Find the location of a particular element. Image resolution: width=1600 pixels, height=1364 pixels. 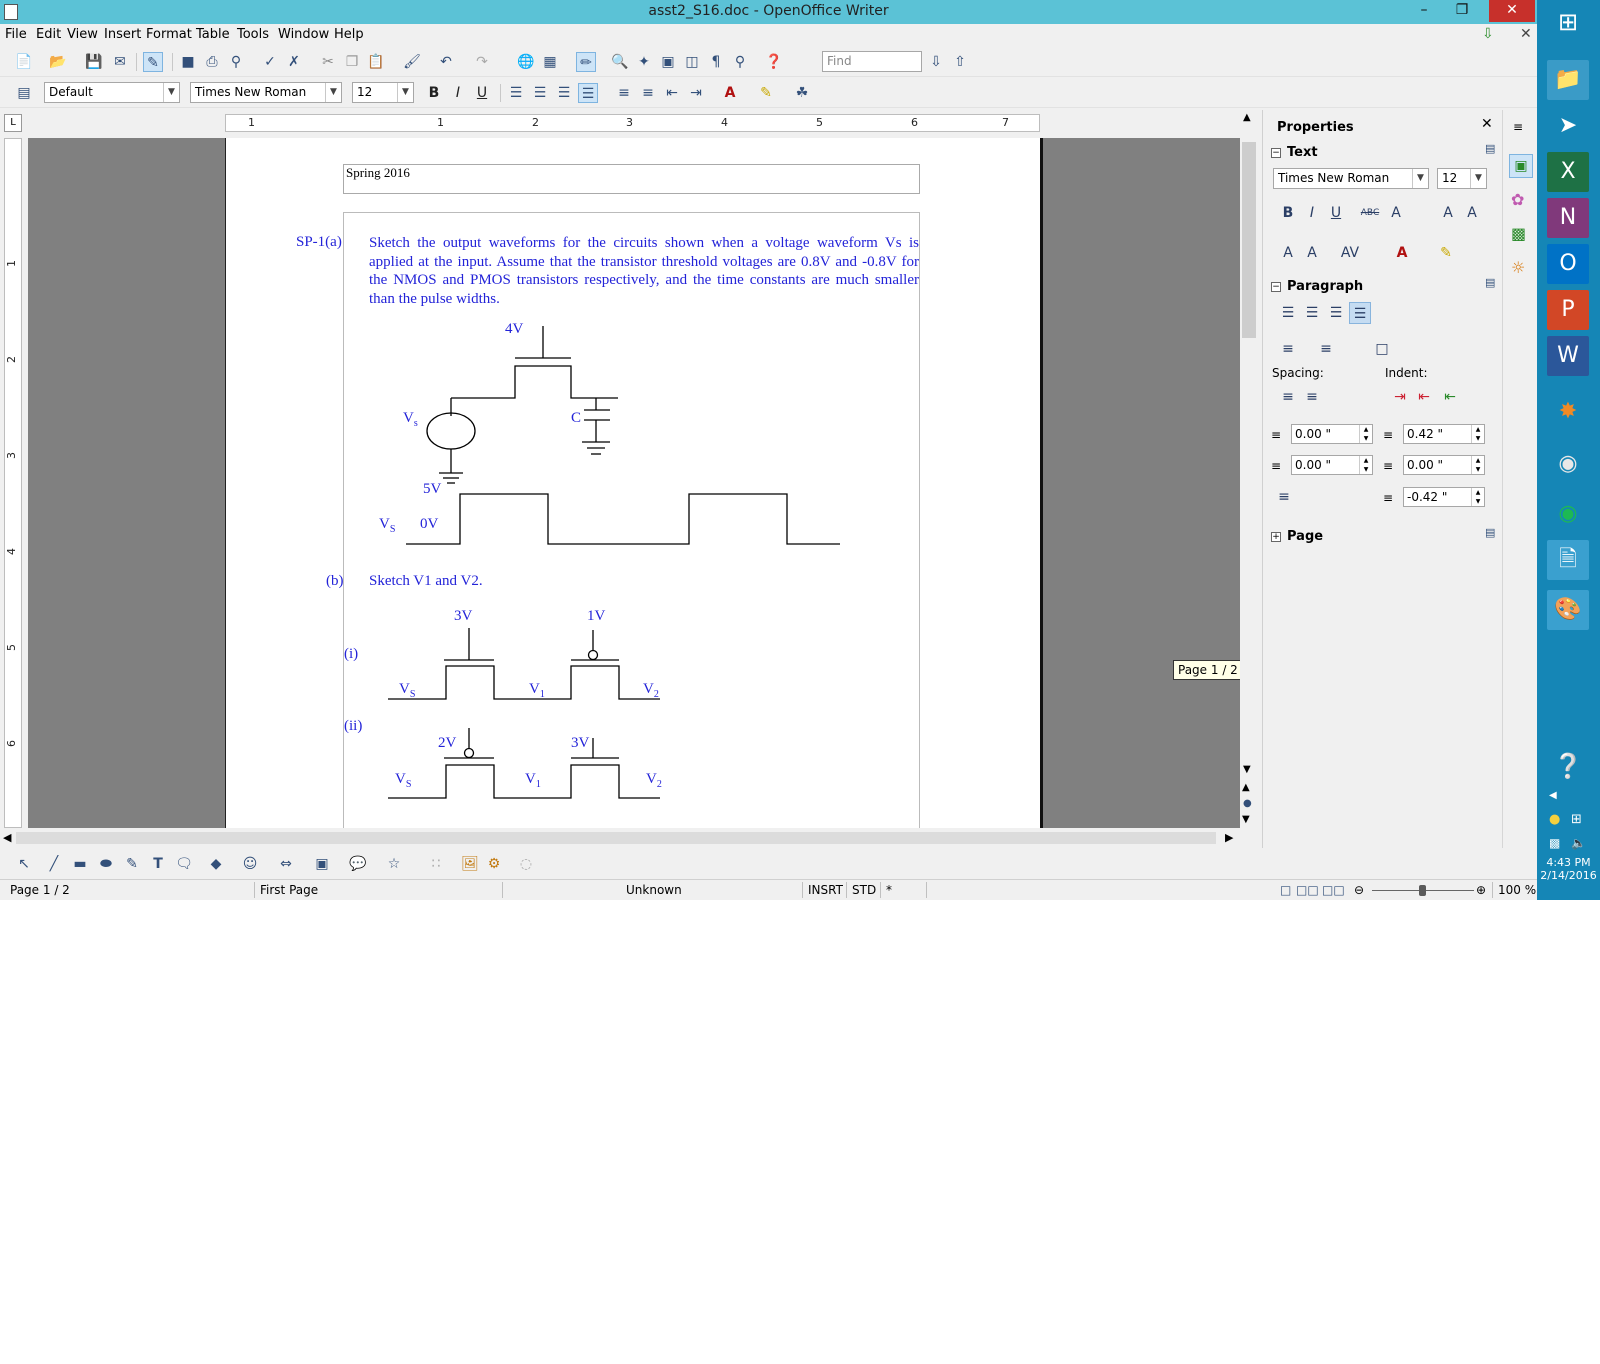

sidebar-bold-button: B is located at coordinates (1288, 213).